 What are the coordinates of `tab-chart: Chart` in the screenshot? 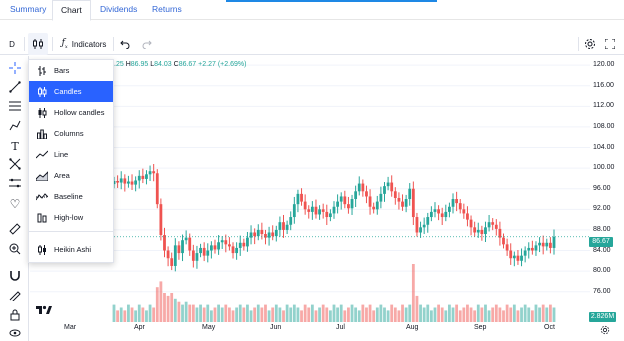 It's located at (71, 10).